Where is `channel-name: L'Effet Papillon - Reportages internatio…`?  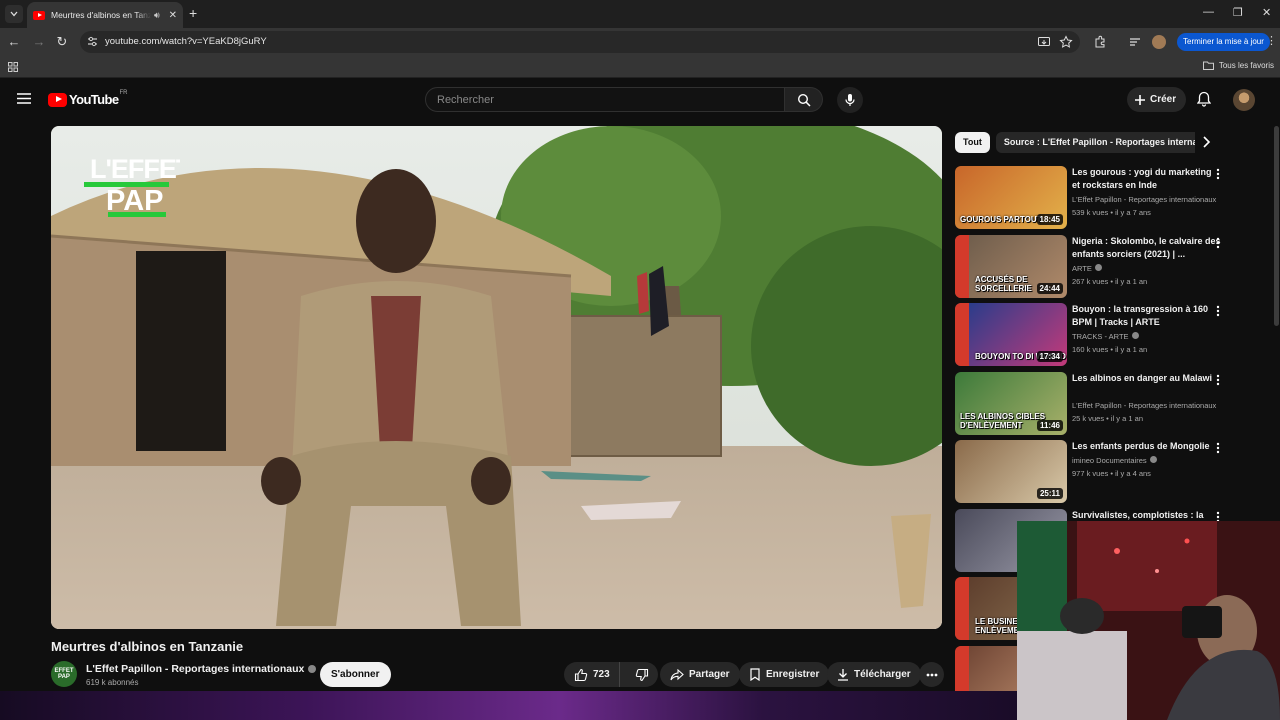 channel-name: L'Effet Papillon - Reportages internatio… is located at coordinates (195, 669).